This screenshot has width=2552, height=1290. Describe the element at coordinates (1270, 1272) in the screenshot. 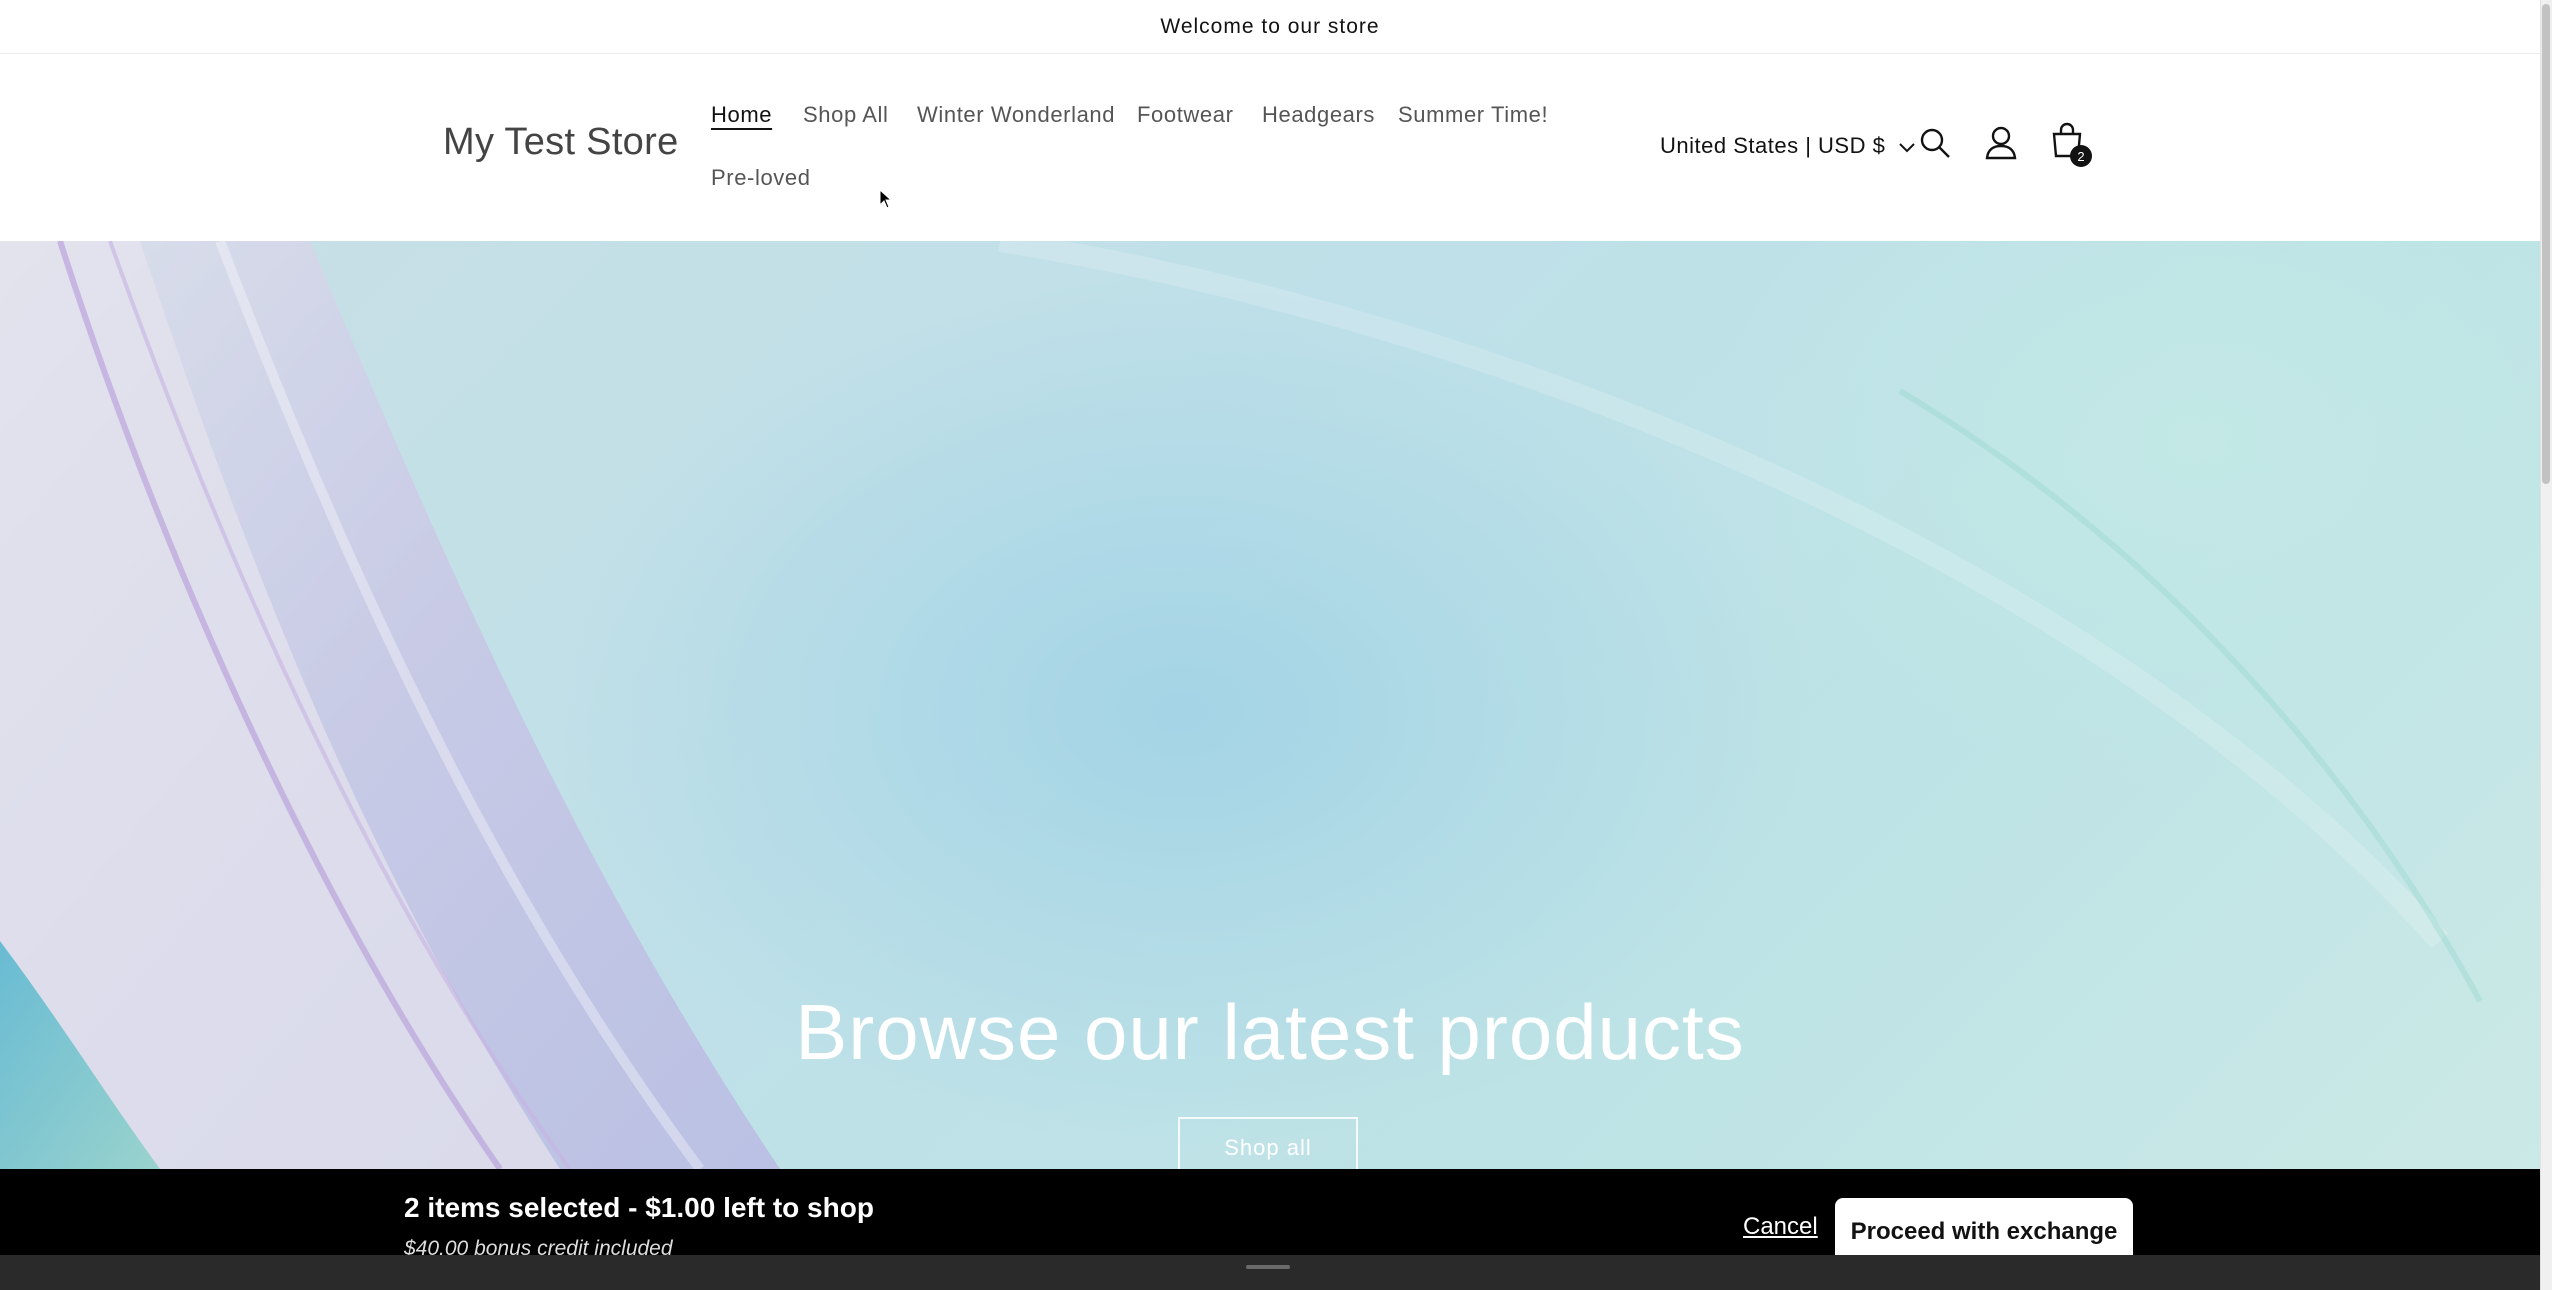

I see `bottom-drawer-strip` at that location.